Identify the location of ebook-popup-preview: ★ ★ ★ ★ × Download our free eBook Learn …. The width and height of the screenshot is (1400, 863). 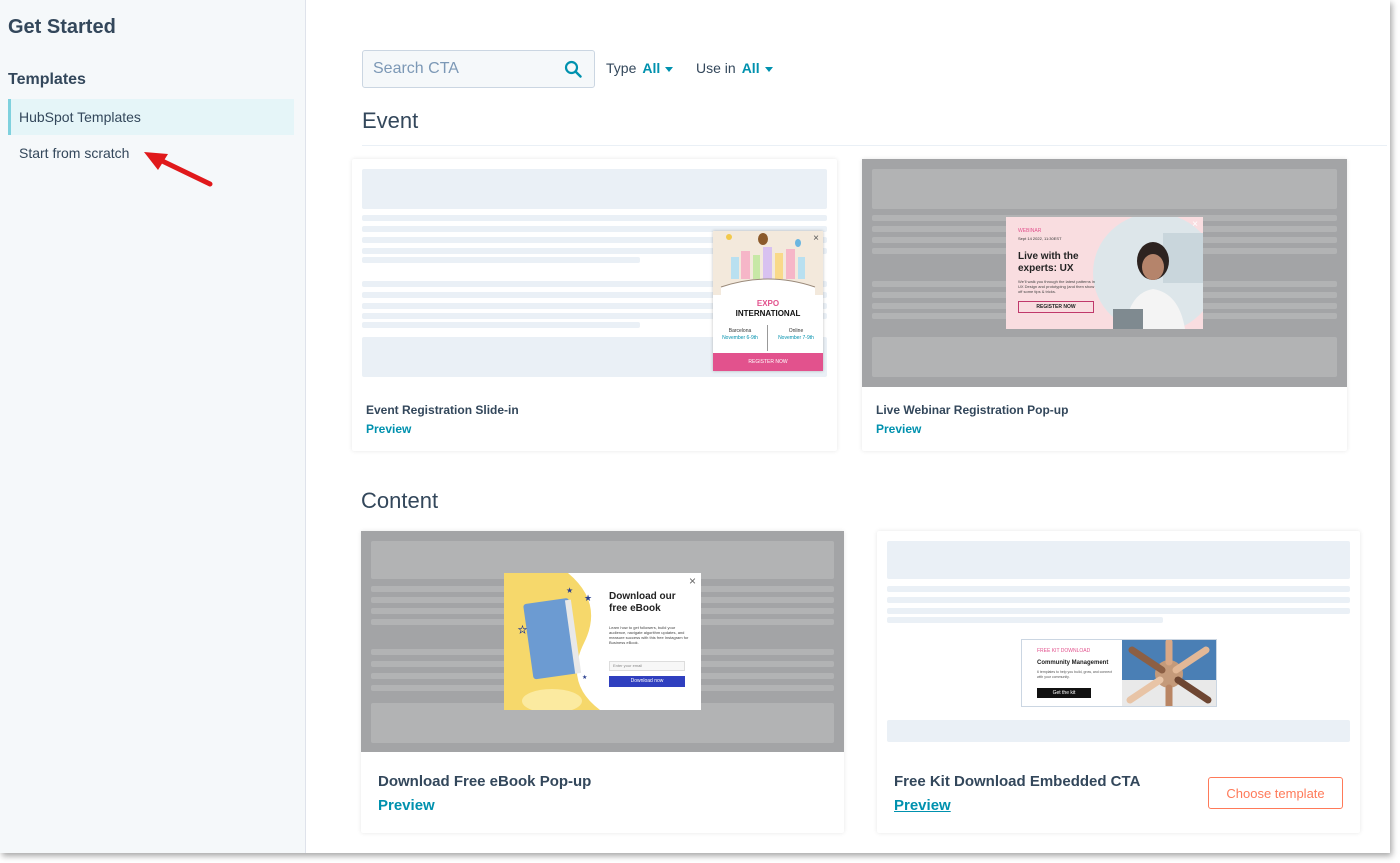
(602, 641).